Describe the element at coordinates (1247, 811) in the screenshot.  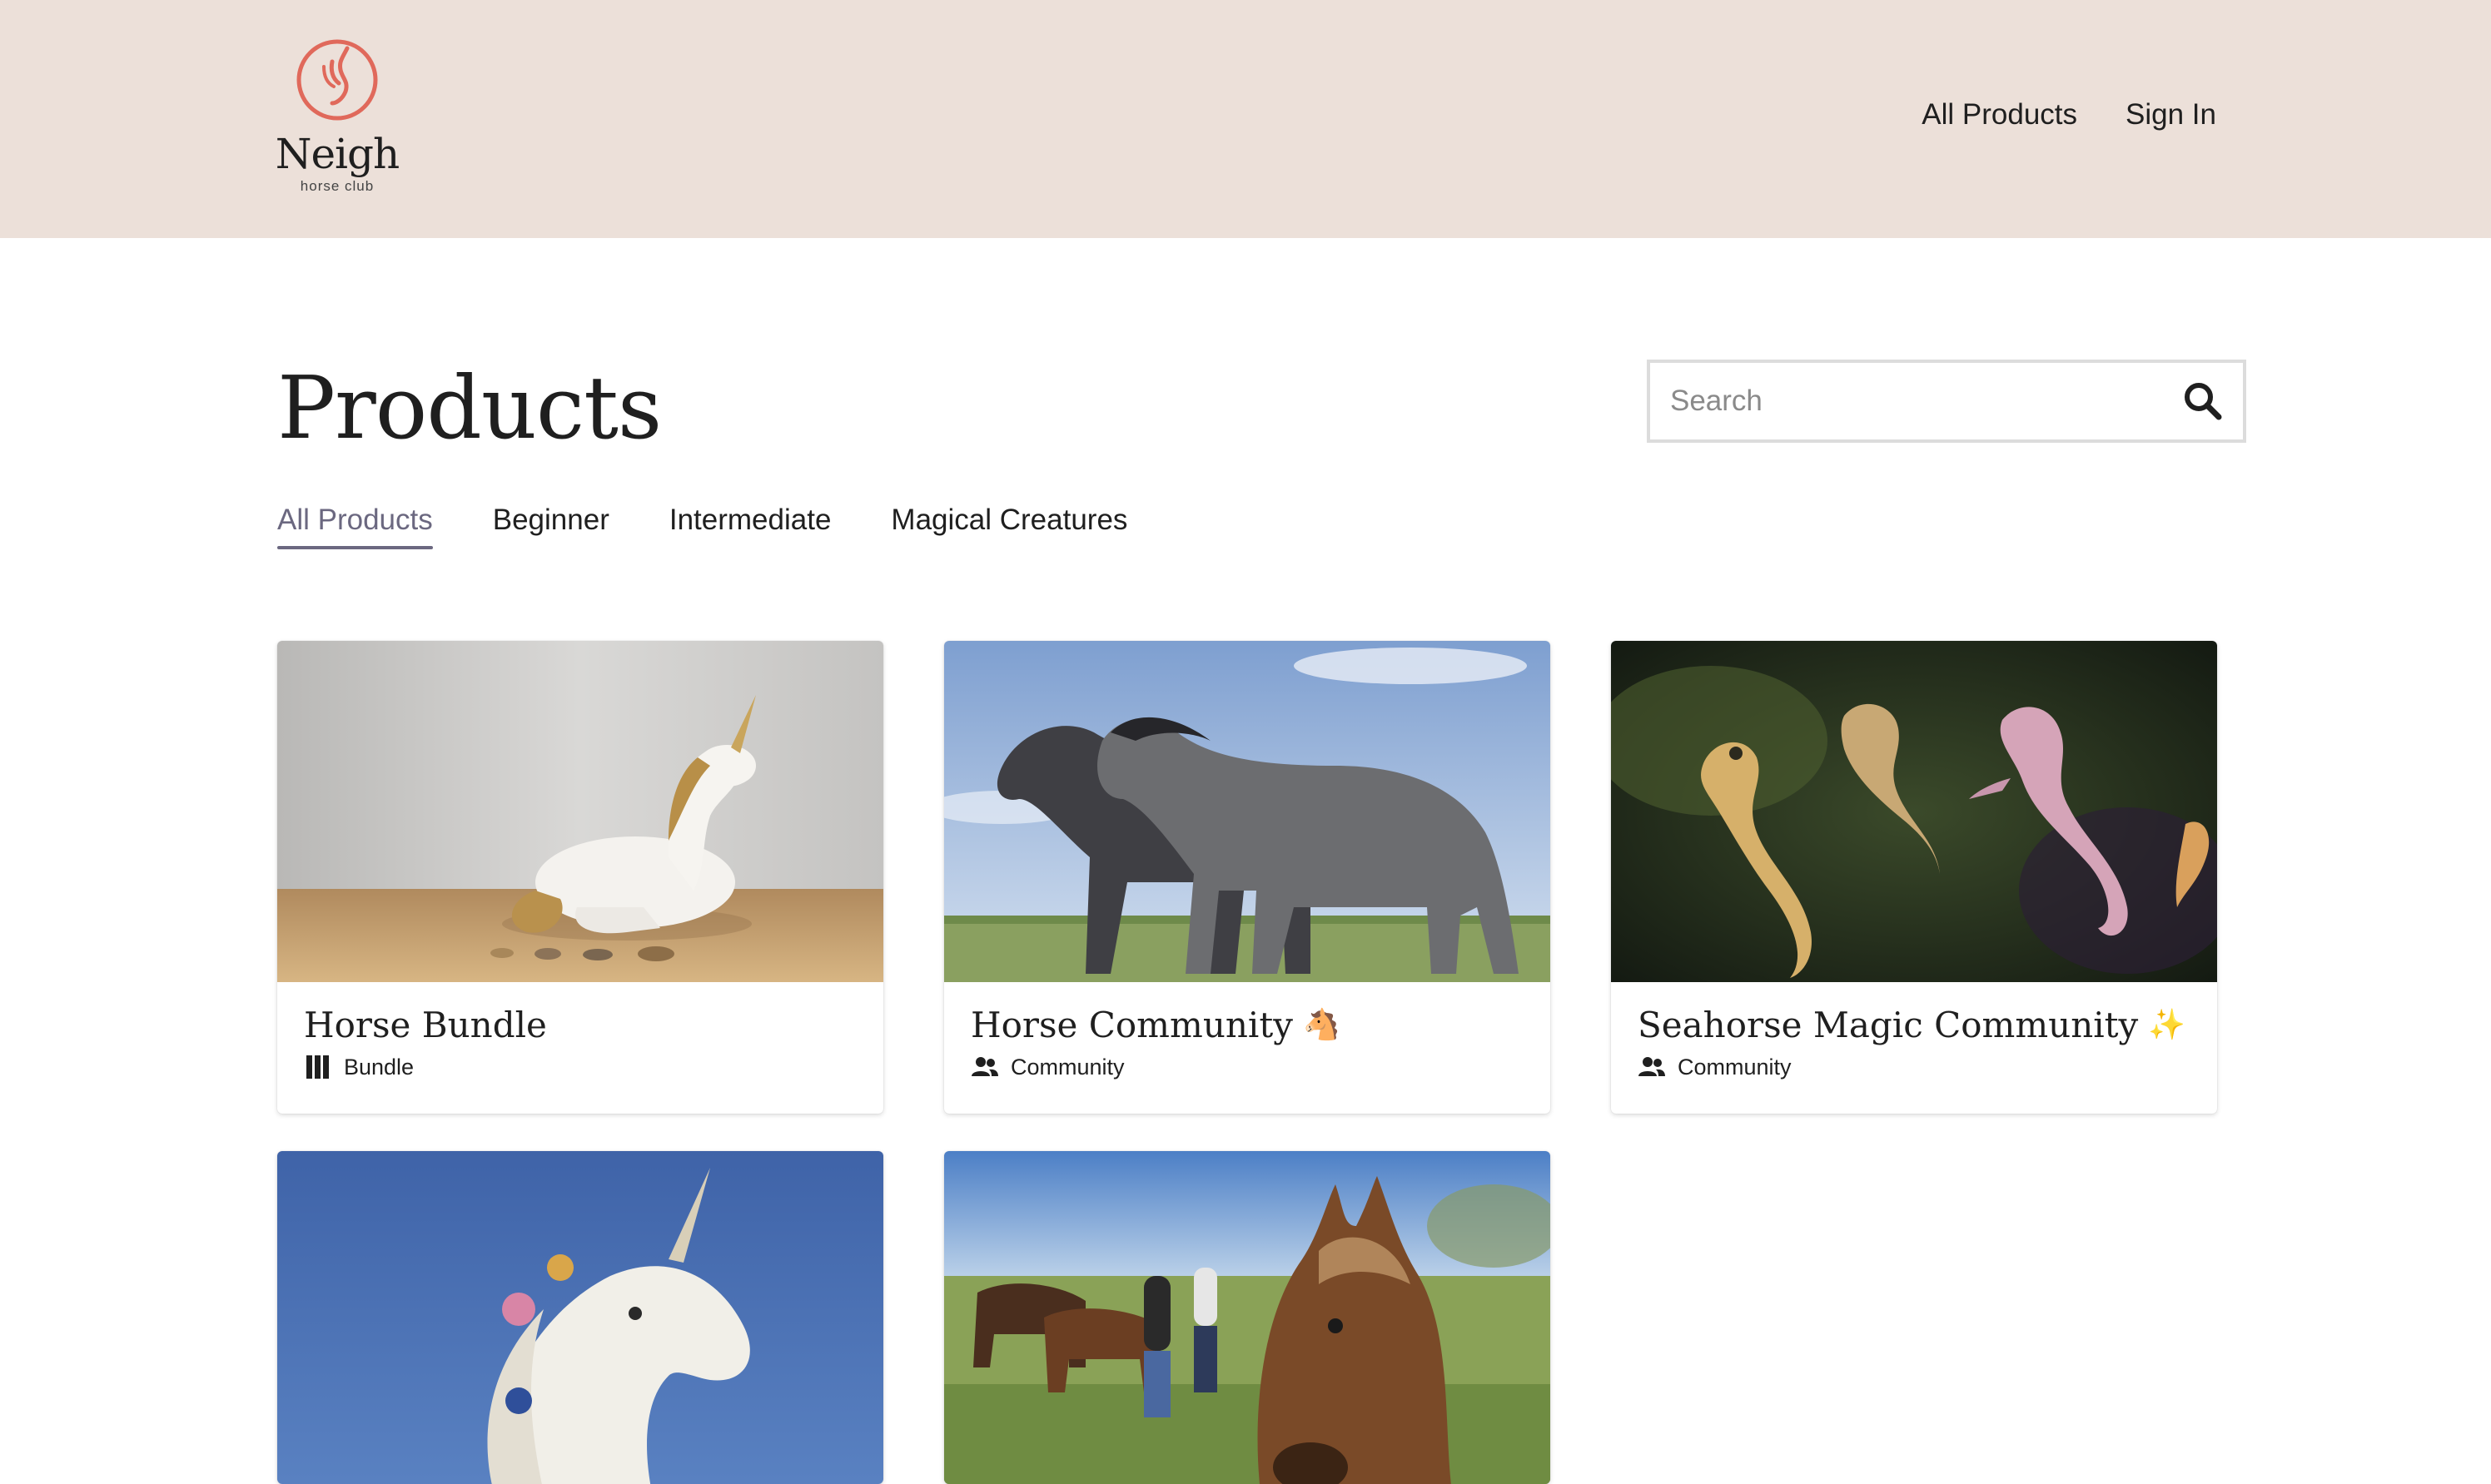
I see `product-image-two-horses` at that location.